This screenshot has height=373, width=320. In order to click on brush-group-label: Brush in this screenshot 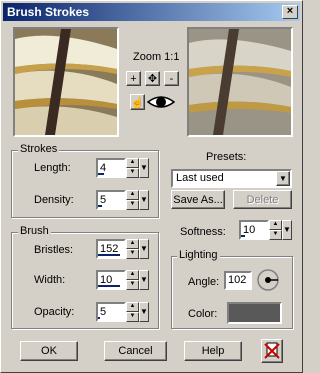, I will do `click(34, 231)`.